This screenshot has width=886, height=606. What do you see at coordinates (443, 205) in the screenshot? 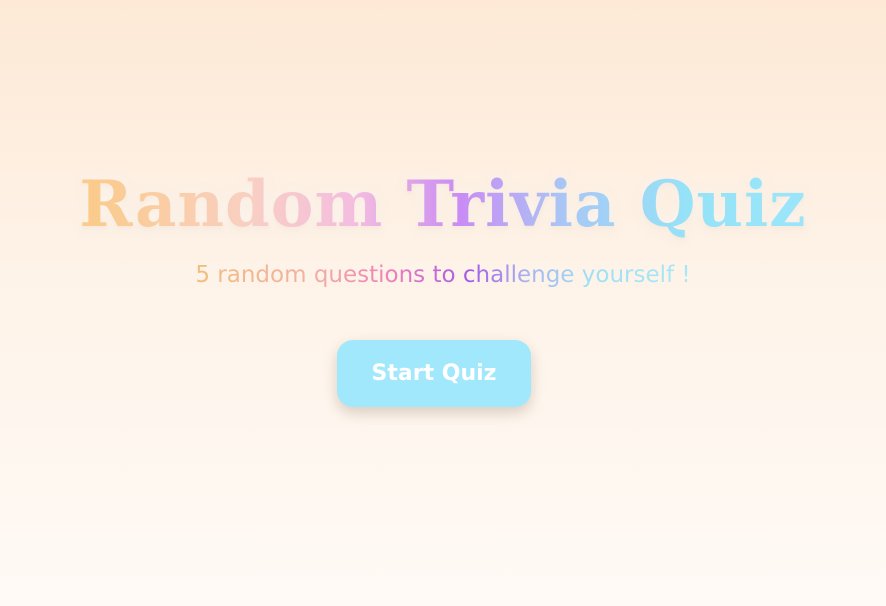
I see `page-title: Random Trivia Quiz` at bounding box center [443, 205].